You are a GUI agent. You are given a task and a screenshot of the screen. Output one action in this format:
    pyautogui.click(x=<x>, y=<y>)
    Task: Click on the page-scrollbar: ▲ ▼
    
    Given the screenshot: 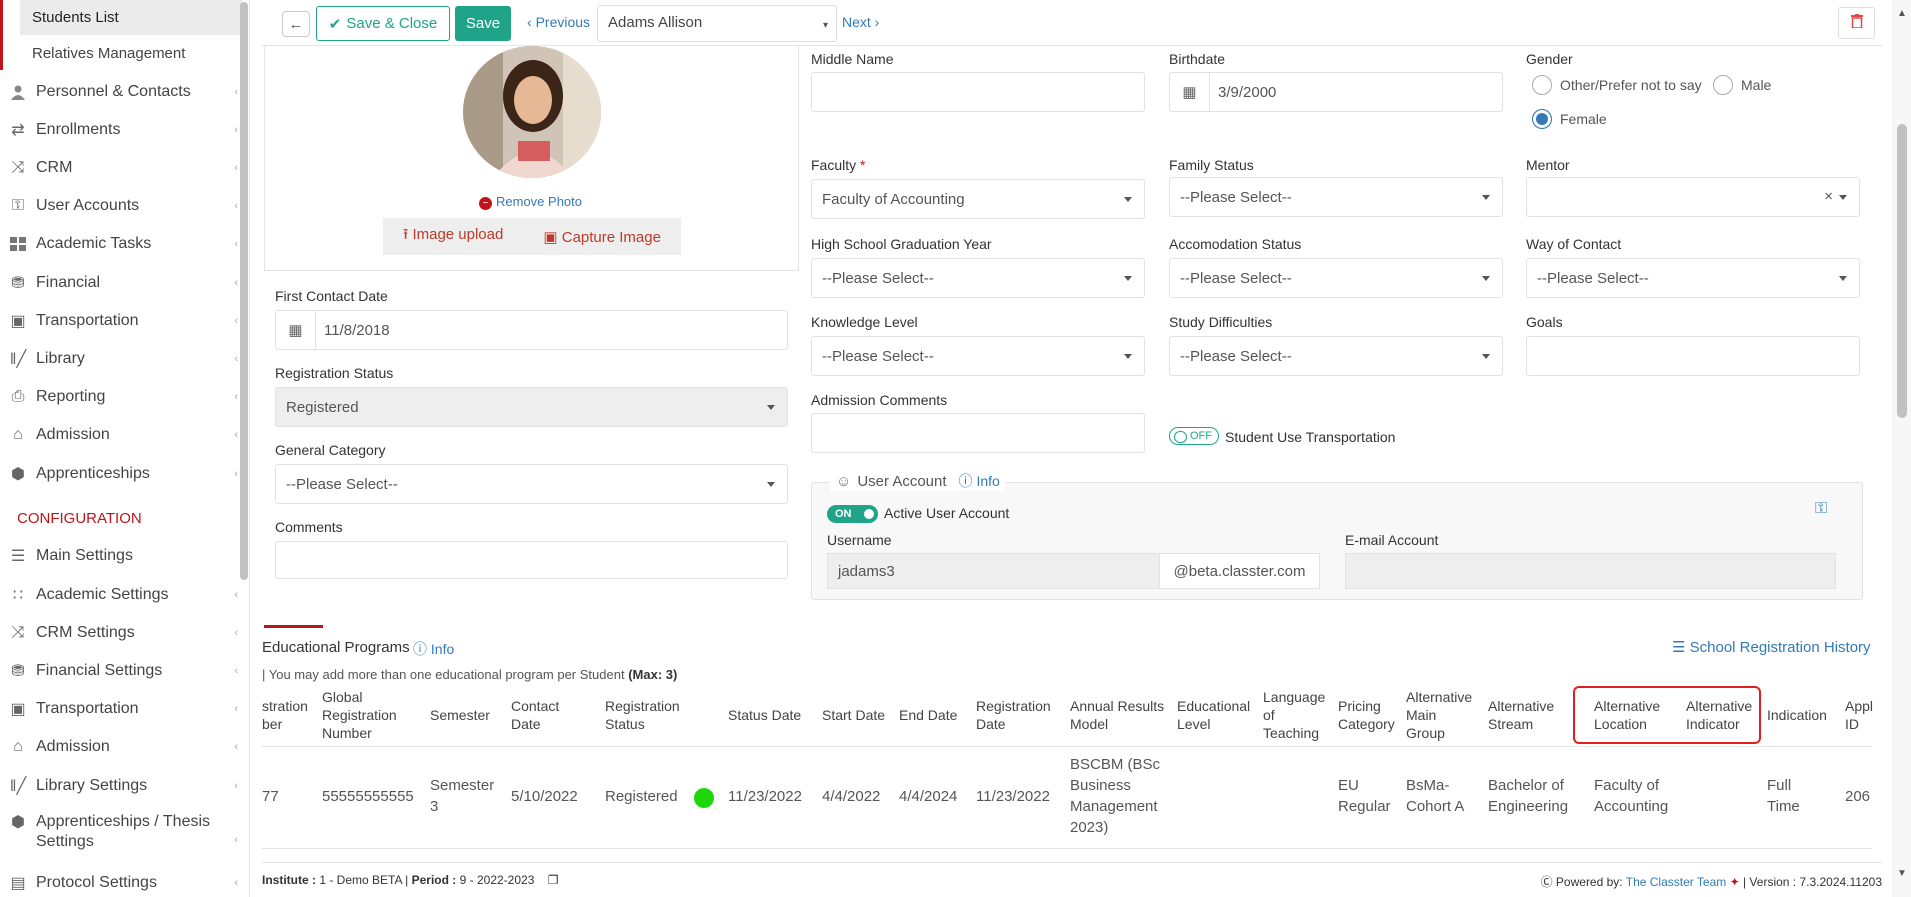 What is the action you would take?
    pyautogui.click(x=1901, y=448)
    